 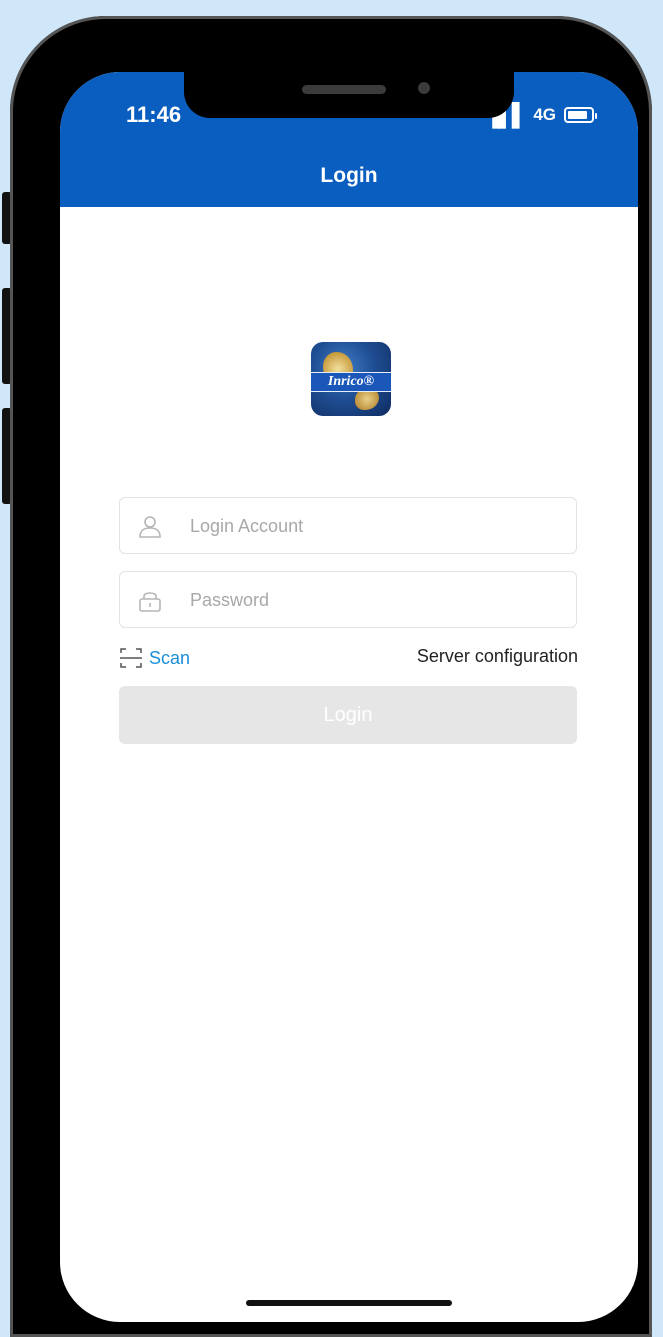 What do you see at coordinates (349, 1303) in the screenshot?
I see `home-indicator` at bounding box center [349, 1303].